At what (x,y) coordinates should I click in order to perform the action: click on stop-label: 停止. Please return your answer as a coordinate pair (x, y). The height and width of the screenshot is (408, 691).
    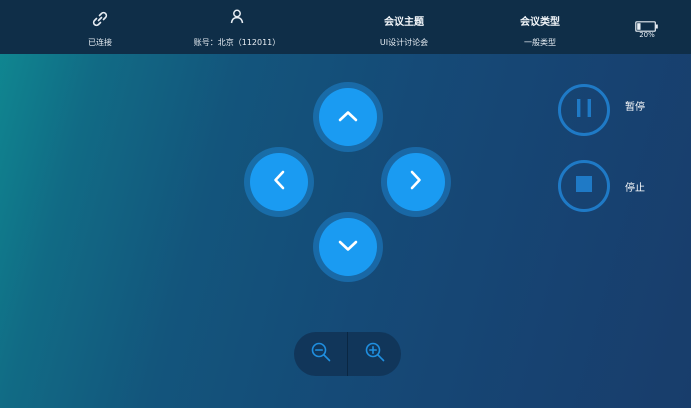
    Looking at the image, I should click on (635, 188).